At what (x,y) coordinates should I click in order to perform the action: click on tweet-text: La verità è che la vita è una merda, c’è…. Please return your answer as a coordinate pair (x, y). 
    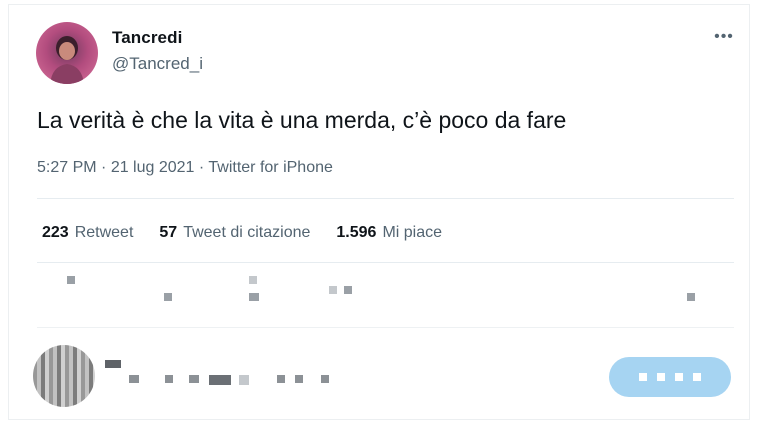
    Looking at the image, I should click on (302, 120).